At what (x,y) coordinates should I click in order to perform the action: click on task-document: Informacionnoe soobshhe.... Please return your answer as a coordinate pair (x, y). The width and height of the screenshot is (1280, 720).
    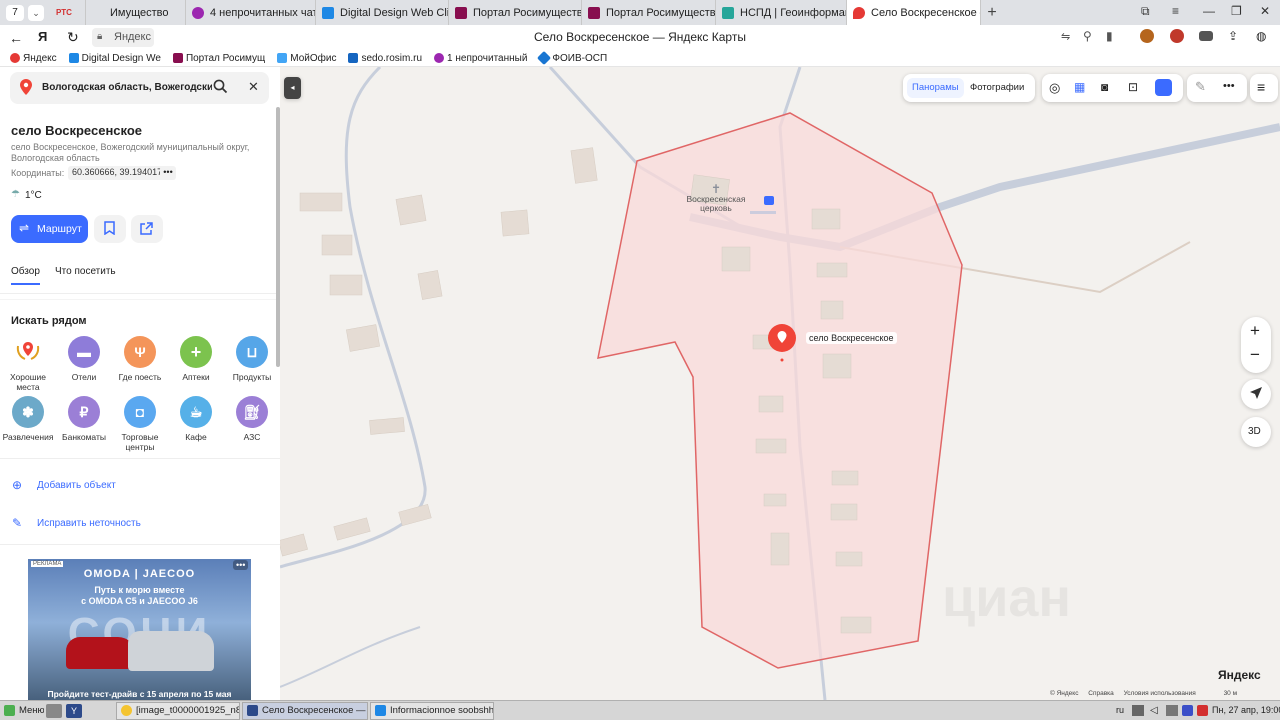
    Looking at the image, I should click on (432, 710).